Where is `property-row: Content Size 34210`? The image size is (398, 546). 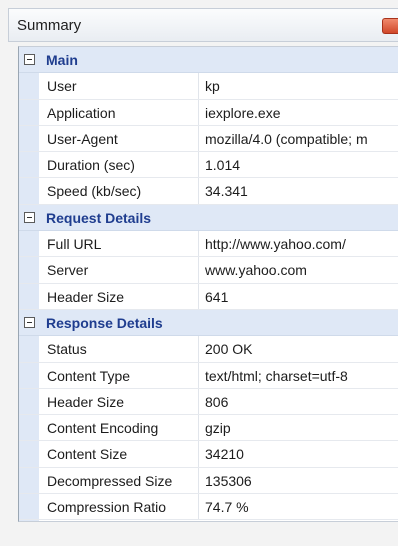
property-row: Content Size 34210 is located at coordinates (208, 454).